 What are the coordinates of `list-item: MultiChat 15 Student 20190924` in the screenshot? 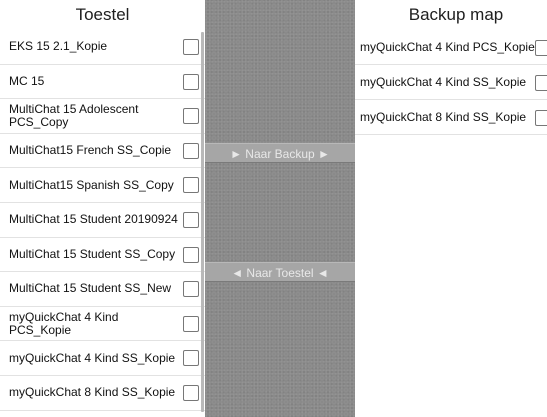 It's located at (102, 220).